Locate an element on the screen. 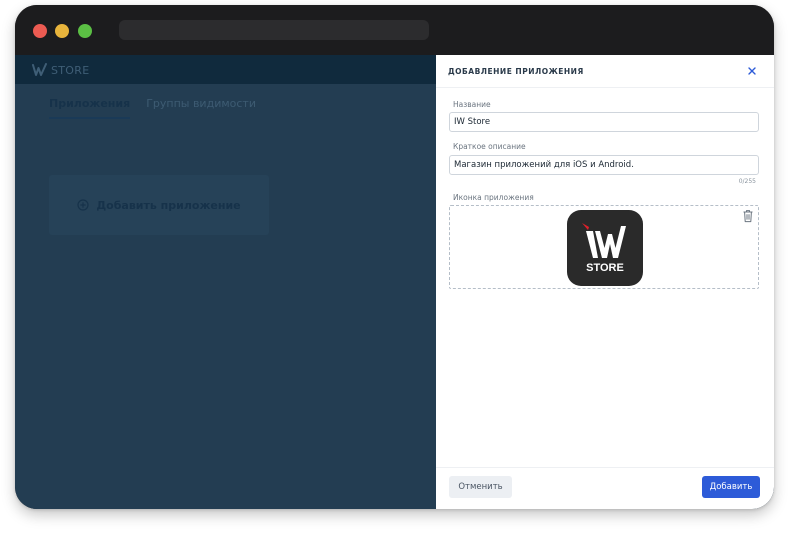  add-app-button: Добавить приложение is located at coordinates (159, 205).